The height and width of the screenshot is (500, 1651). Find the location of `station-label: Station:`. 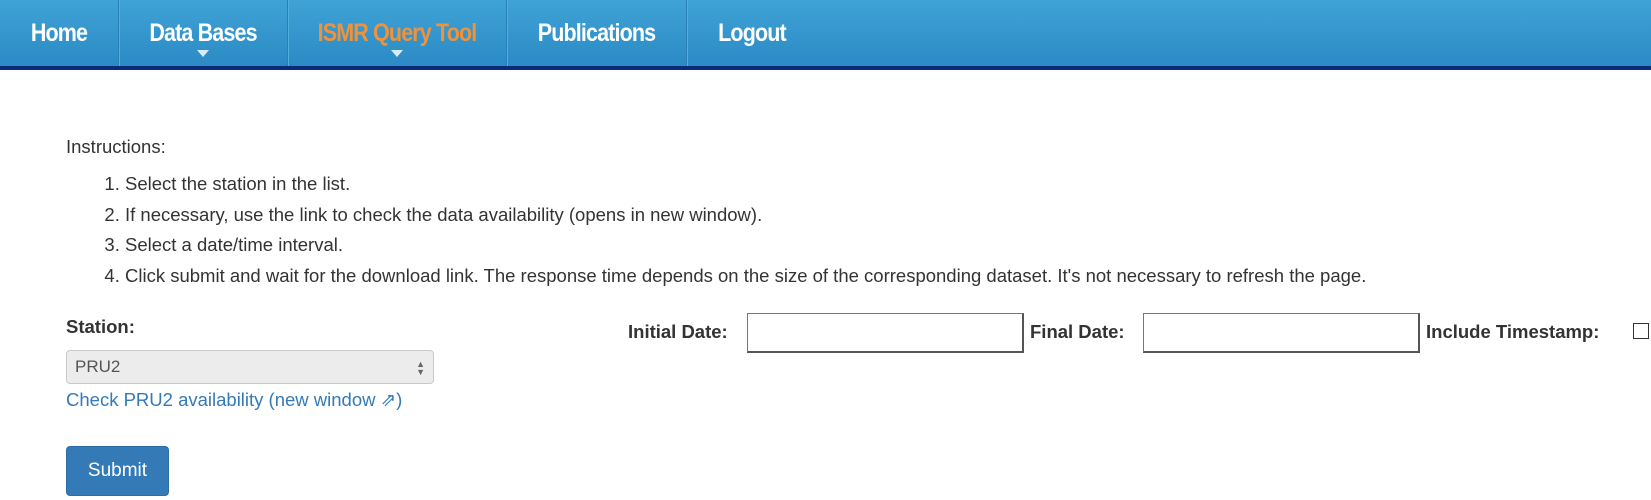

station-label: Station: is located at coordinates (100, 326).